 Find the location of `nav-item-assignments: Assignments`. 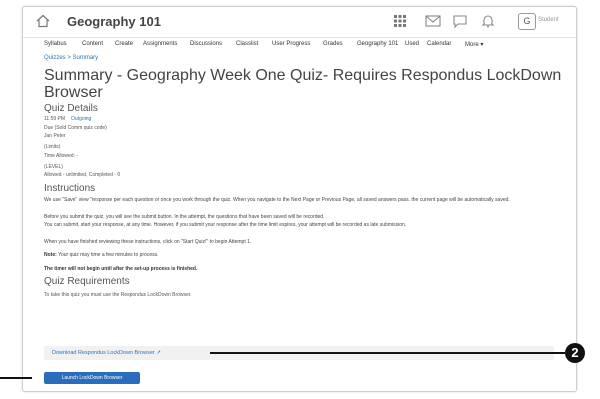

nav-item-assignments: Assignments is located at coordinates (160, 44).